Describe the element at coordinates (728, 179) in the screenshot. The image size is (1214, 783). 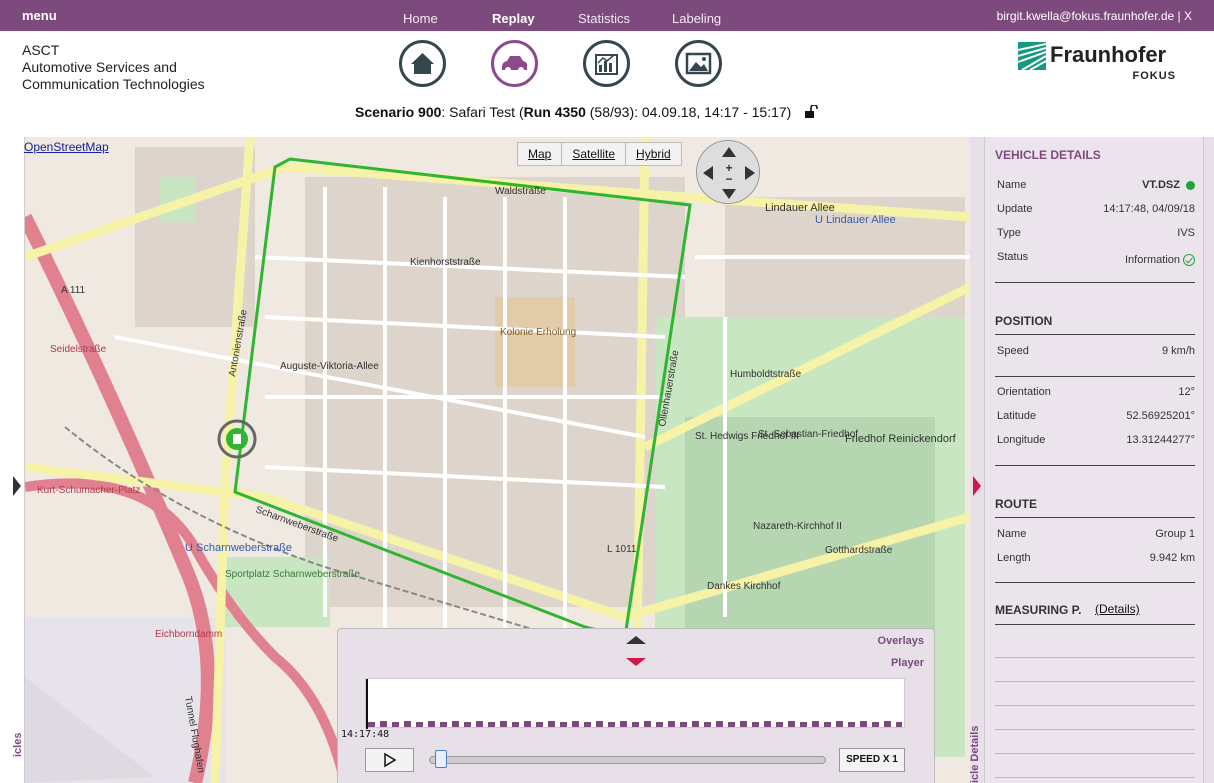
I see `zoom-out-icon: −` at that location.